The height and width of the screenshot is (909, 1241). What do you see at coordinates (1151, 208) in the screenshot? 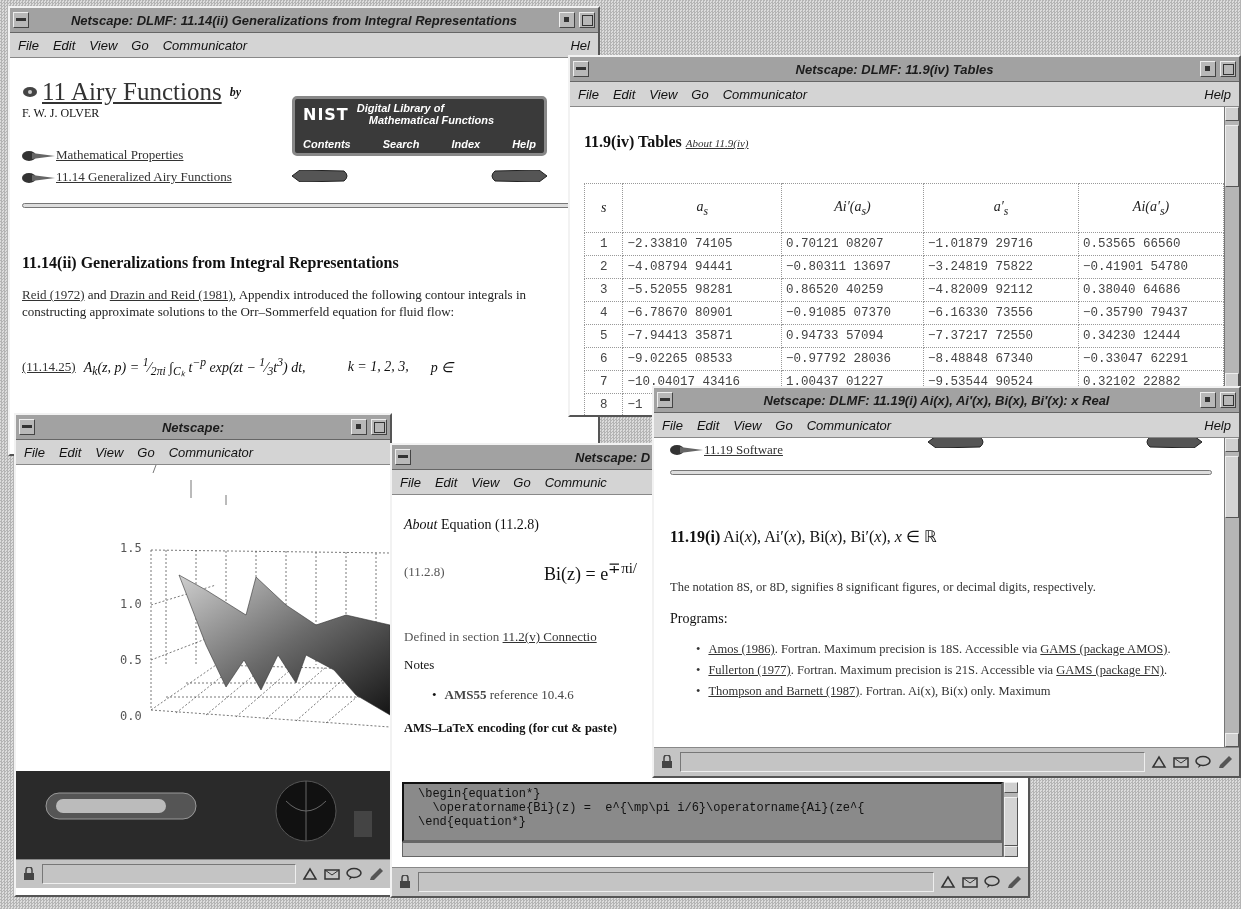
I see `column-header: Ai(a′$_{s}$)` at bounding box center [1151, 208].